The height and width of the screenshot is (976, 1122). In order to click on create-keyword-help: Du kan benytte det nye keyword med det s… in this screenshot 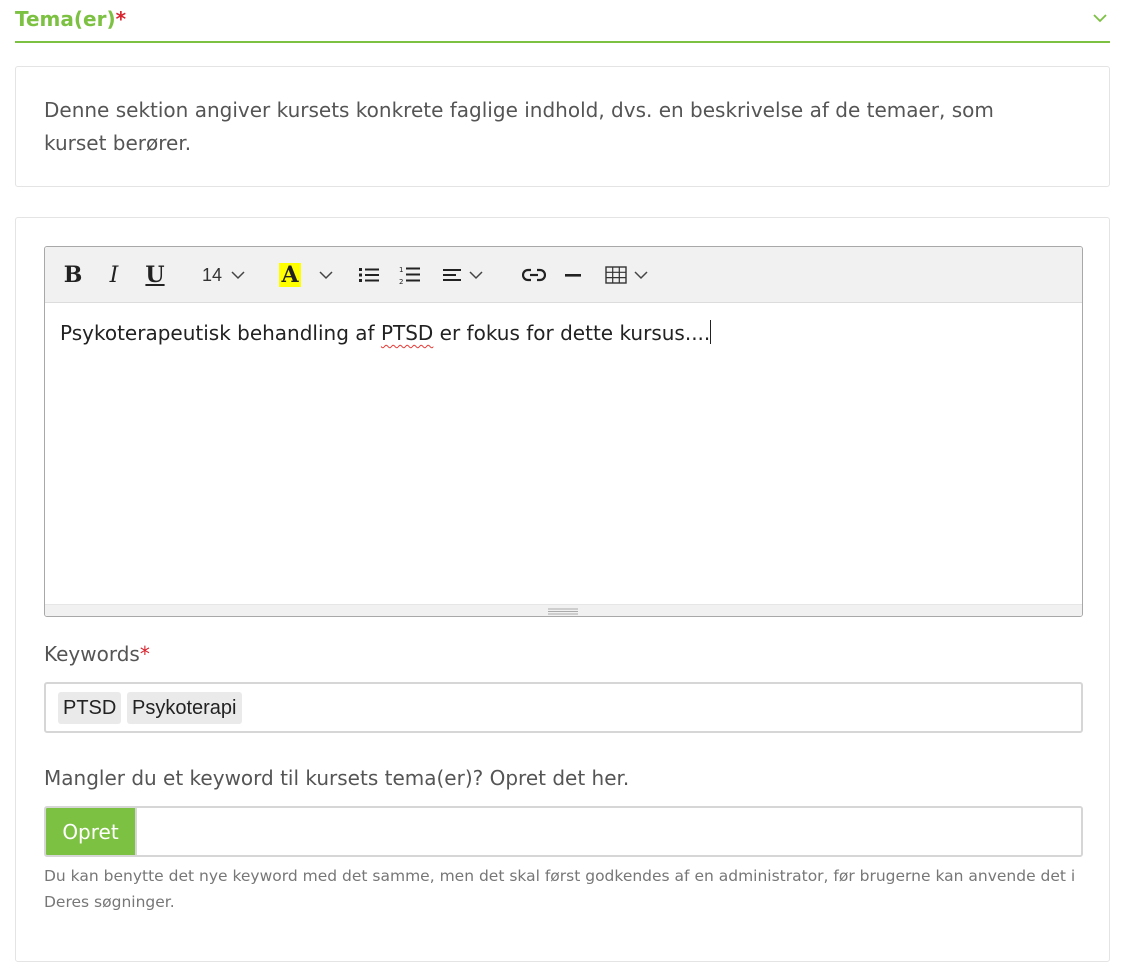, I will do `click(560, 889)`.